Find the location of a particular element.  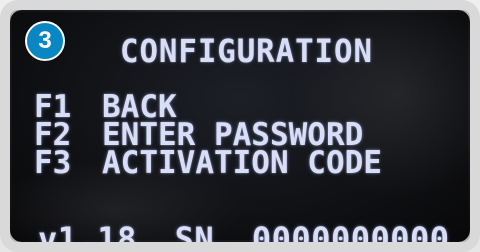

version-label: v1.18 is located at coordinates (87, 231).